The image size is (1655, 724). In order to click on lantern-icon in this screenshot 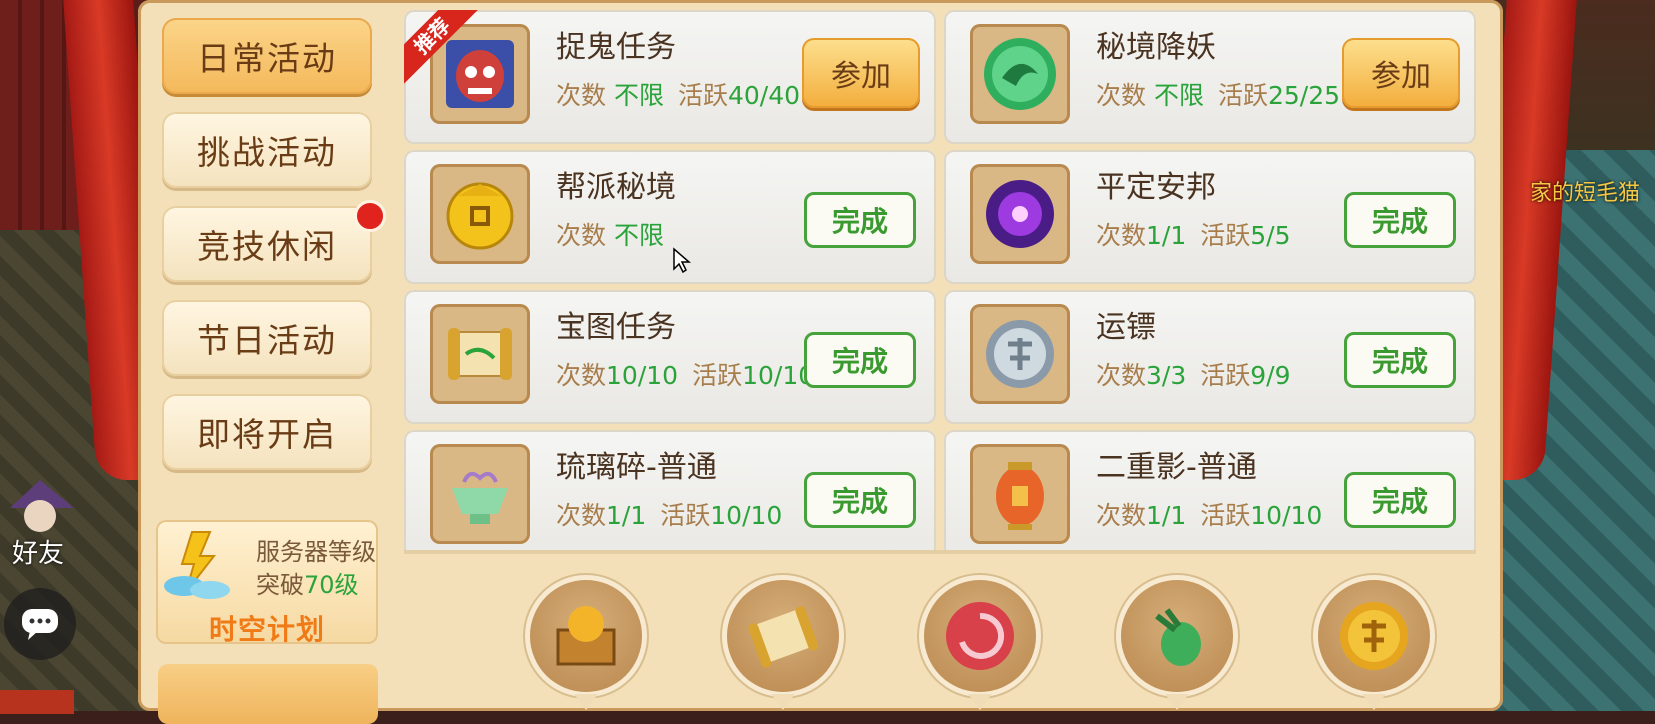, I will do `click(1020, 496)`.